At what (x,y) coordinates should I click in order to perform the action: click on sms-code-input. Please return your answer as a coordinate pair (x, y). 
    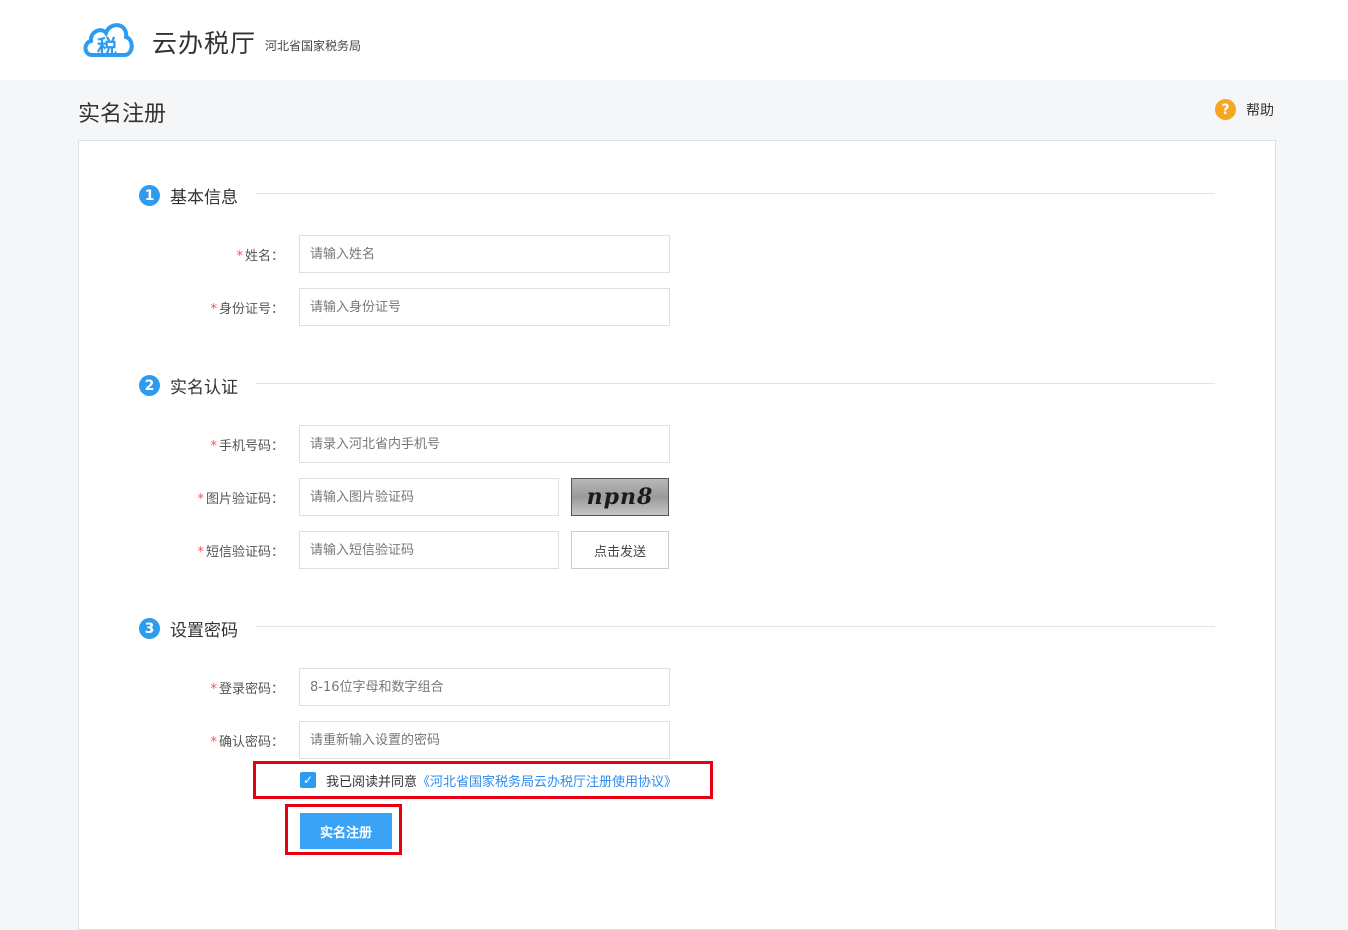
    Looking at the image, I should click on (429, 550).